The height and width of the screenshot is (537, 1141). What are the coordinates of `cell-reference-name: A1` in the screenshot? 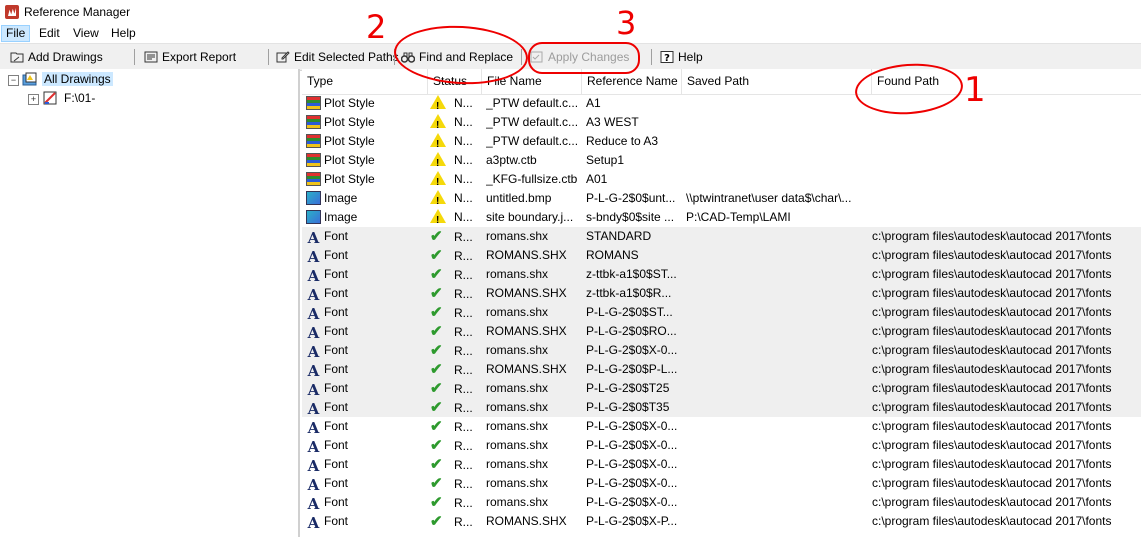 It's located at (593, 103).